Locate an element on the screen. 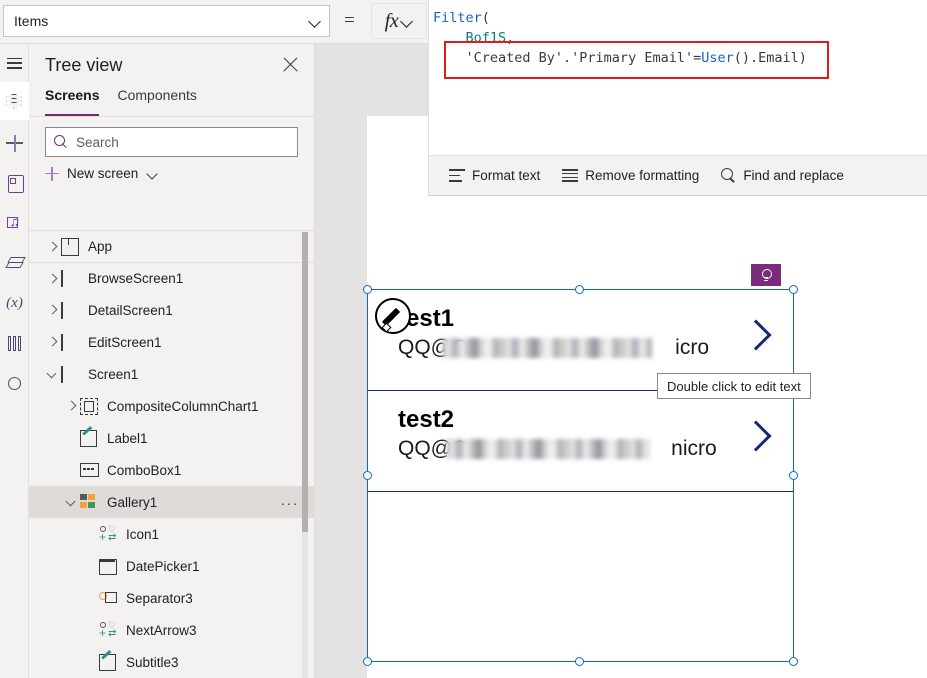  themes-icon is located at coordinates (15, 263).